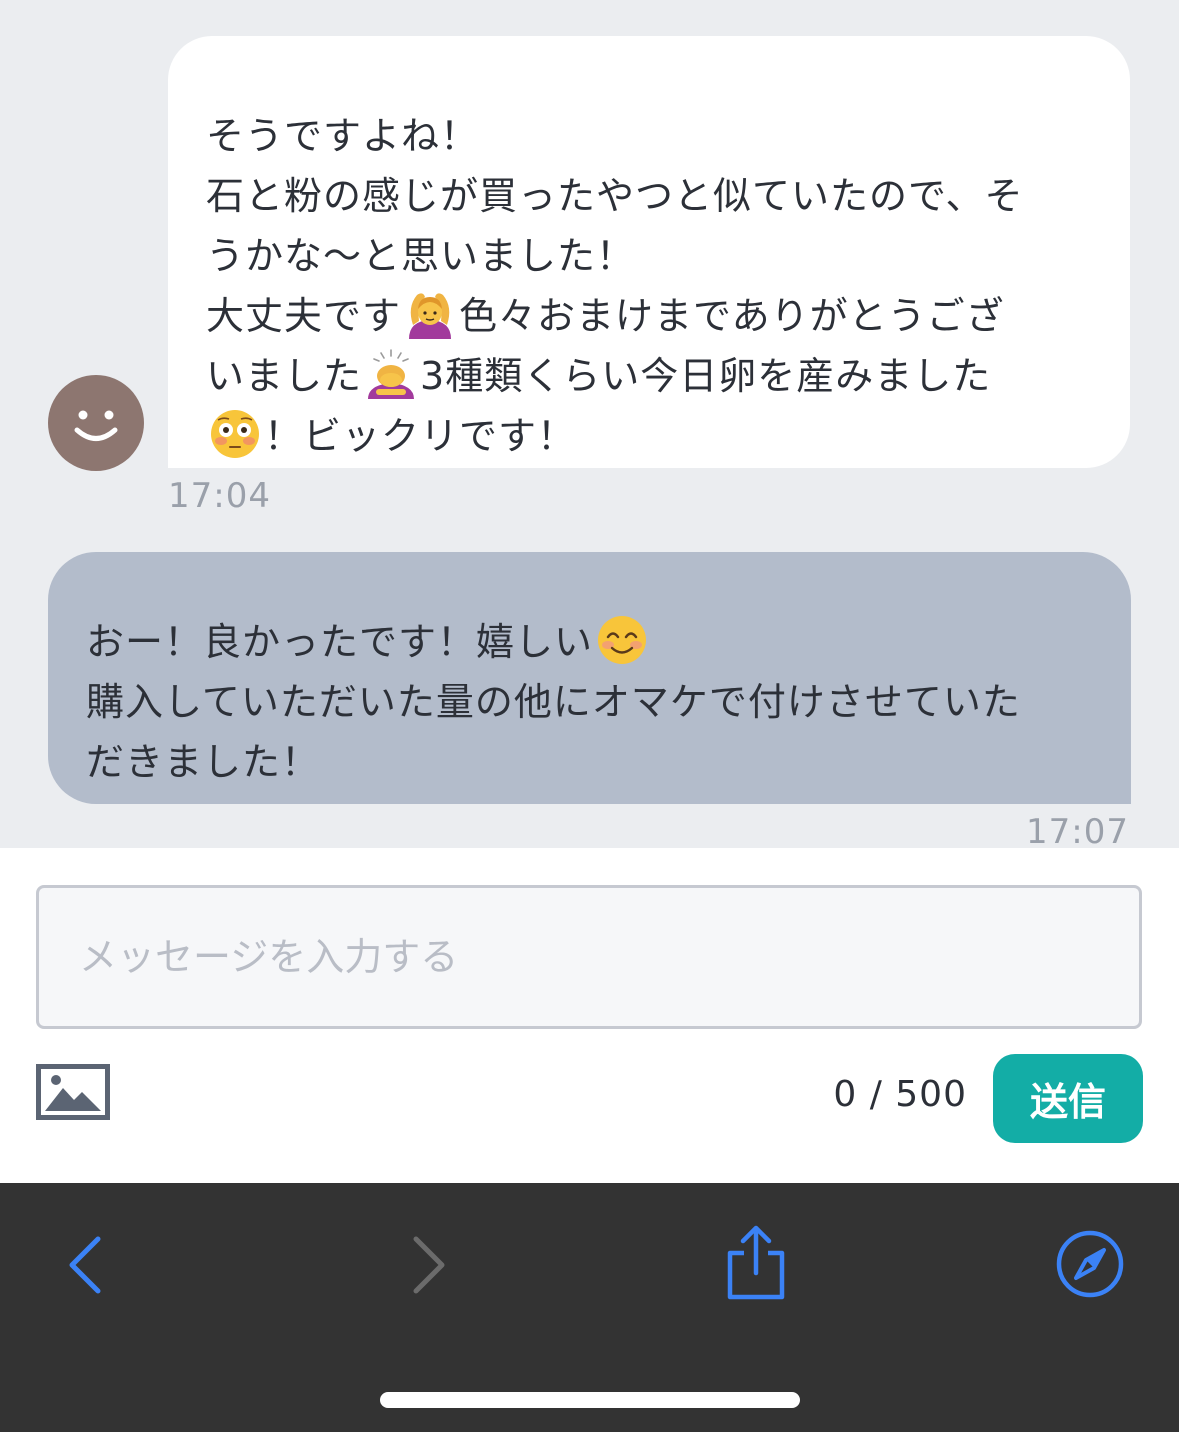 The height and width of the screenshot is (1432, 1179). I want to click on message-text: 3種類くらい今日卵を産みました, so click(706, 376).